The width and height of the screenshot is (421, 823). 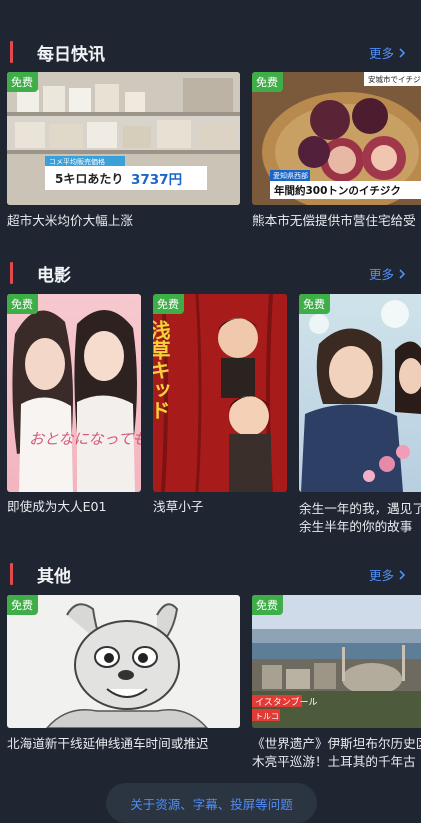 What do you see at coordinates (267, 716) in the screenshot?
I see `overlay-country: トルコ` at bounding box center [267, 716].